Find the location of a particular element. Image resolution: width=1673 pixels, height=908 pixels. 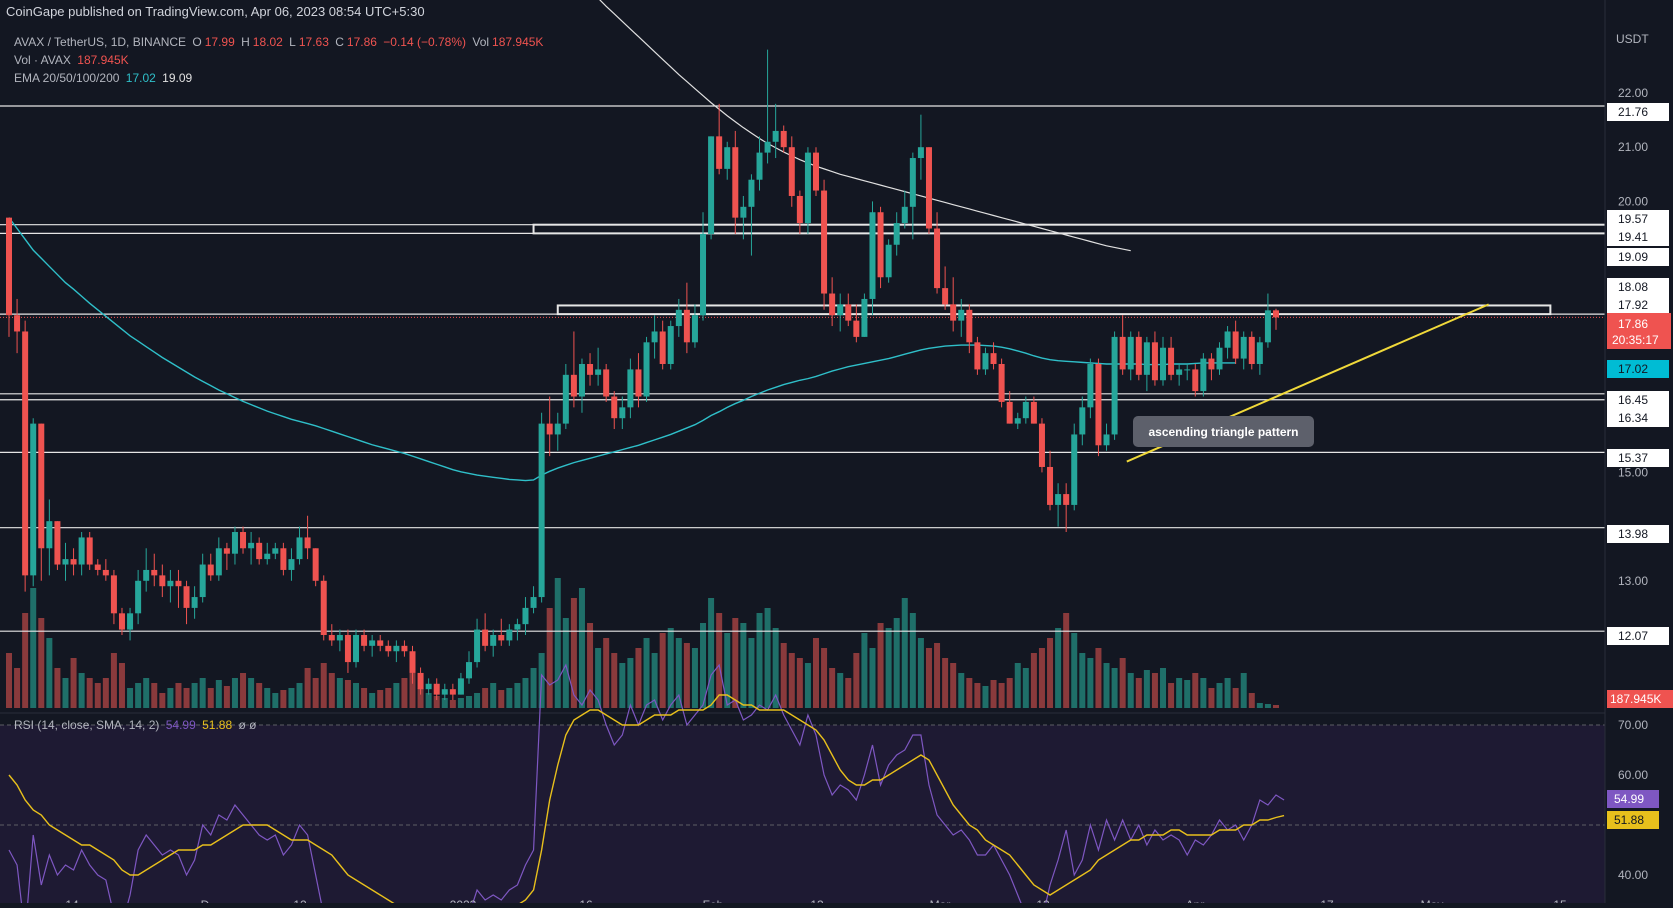

ema-badge-label: 17.02 is located at coordinates (1633, 369).